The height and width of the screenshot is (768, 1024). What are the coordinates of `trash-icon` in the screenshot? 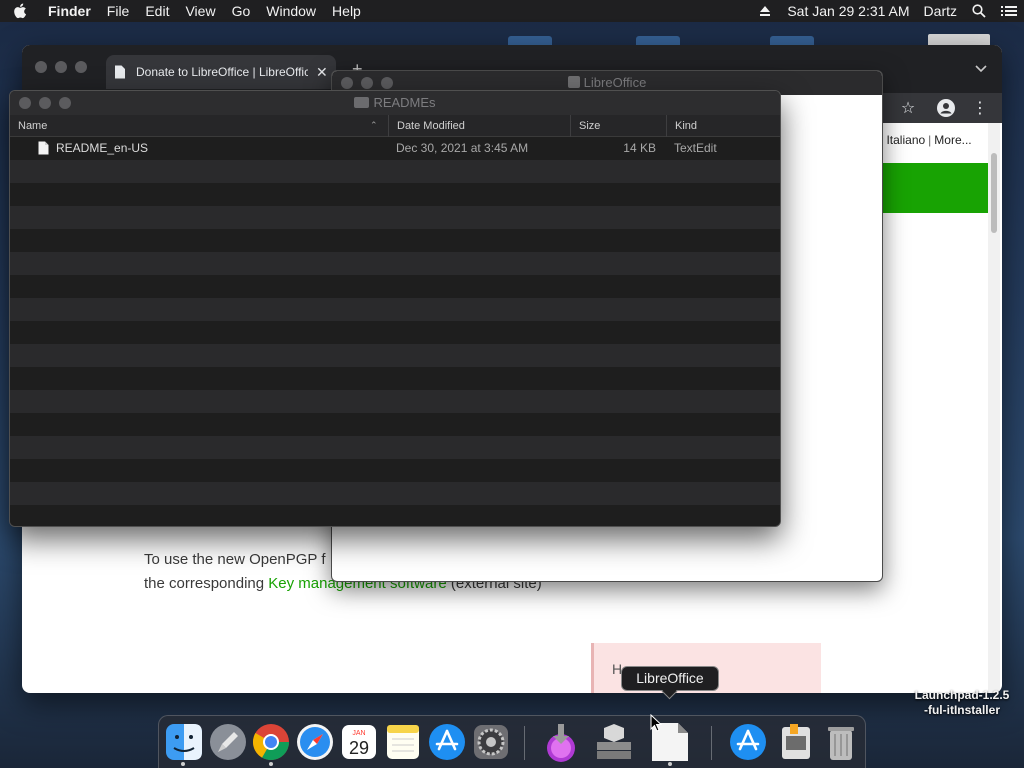 It's located at (841, 742).